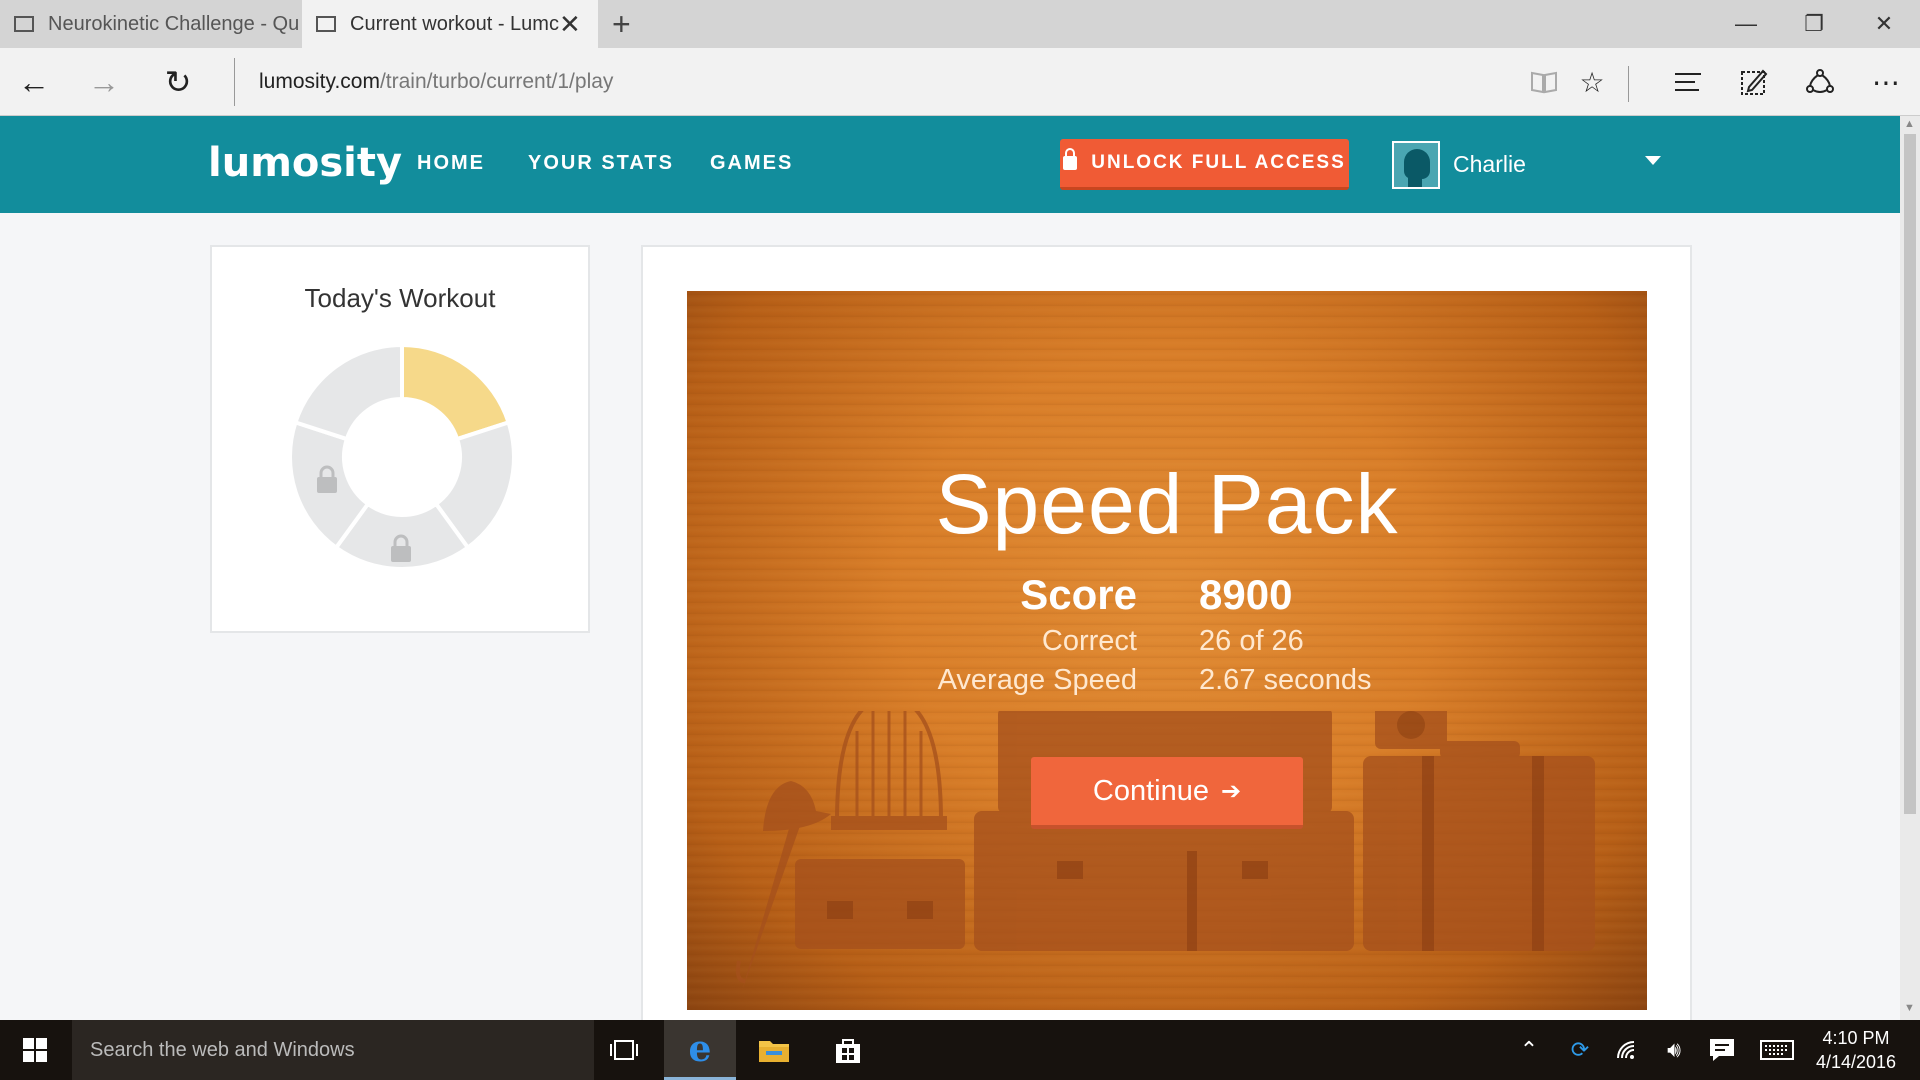 The height and width of the screenshot is (1080, 1920). I want to click on scroll-down-icon: ▼, so click(1909, 1008).